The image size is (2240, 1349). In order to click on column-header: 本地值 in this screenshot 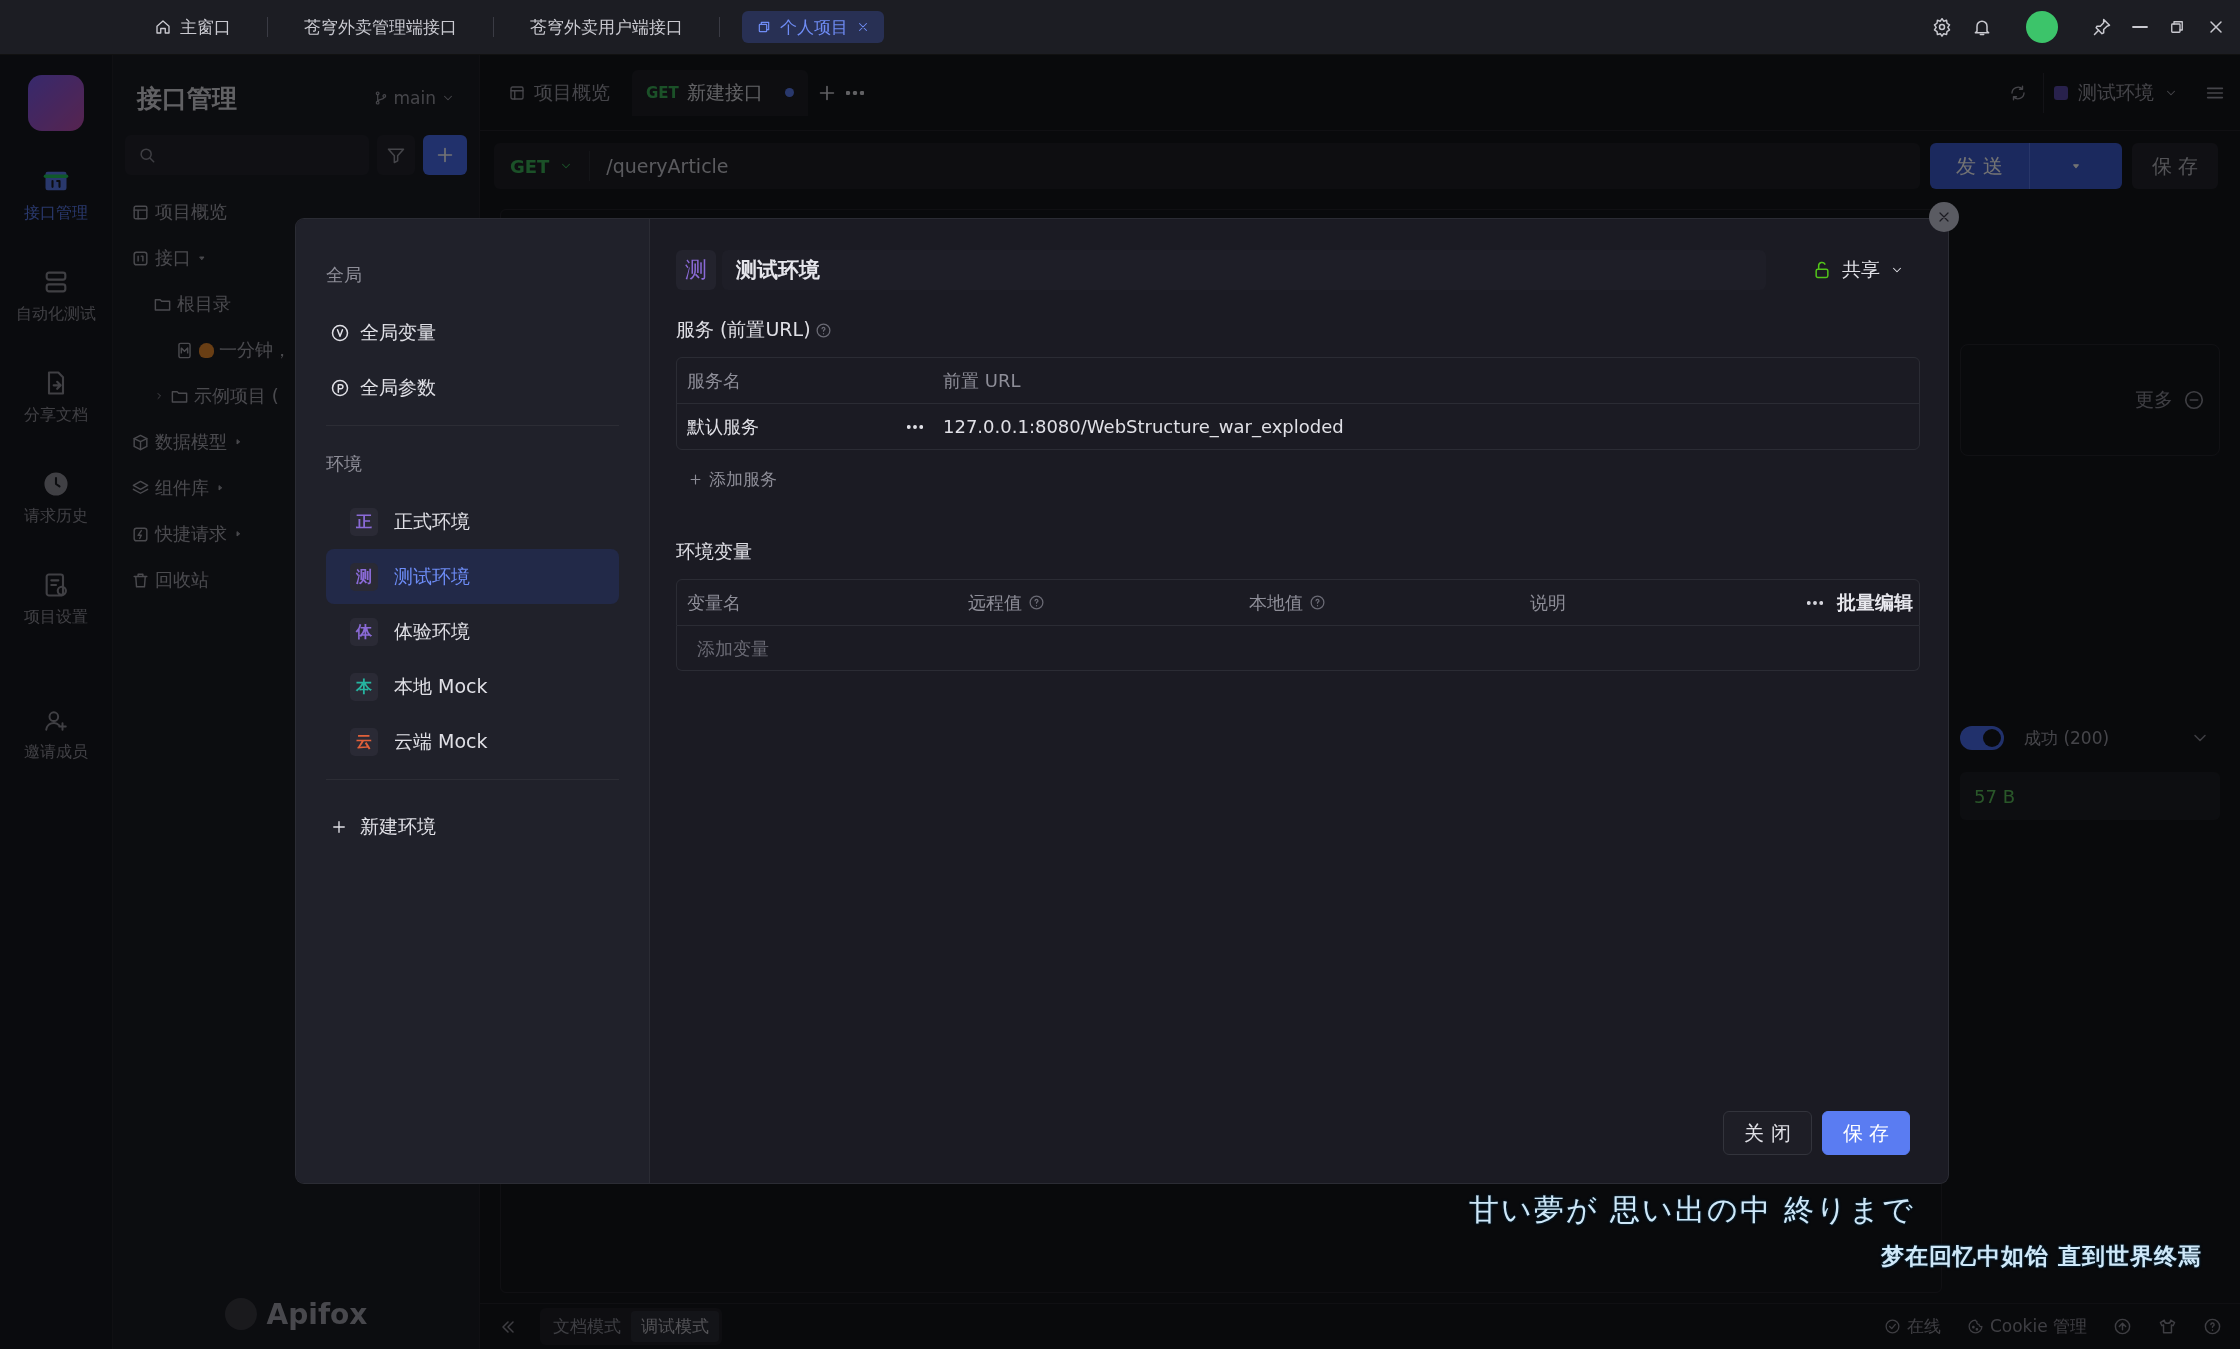, I will do `click(1276, 602)`.